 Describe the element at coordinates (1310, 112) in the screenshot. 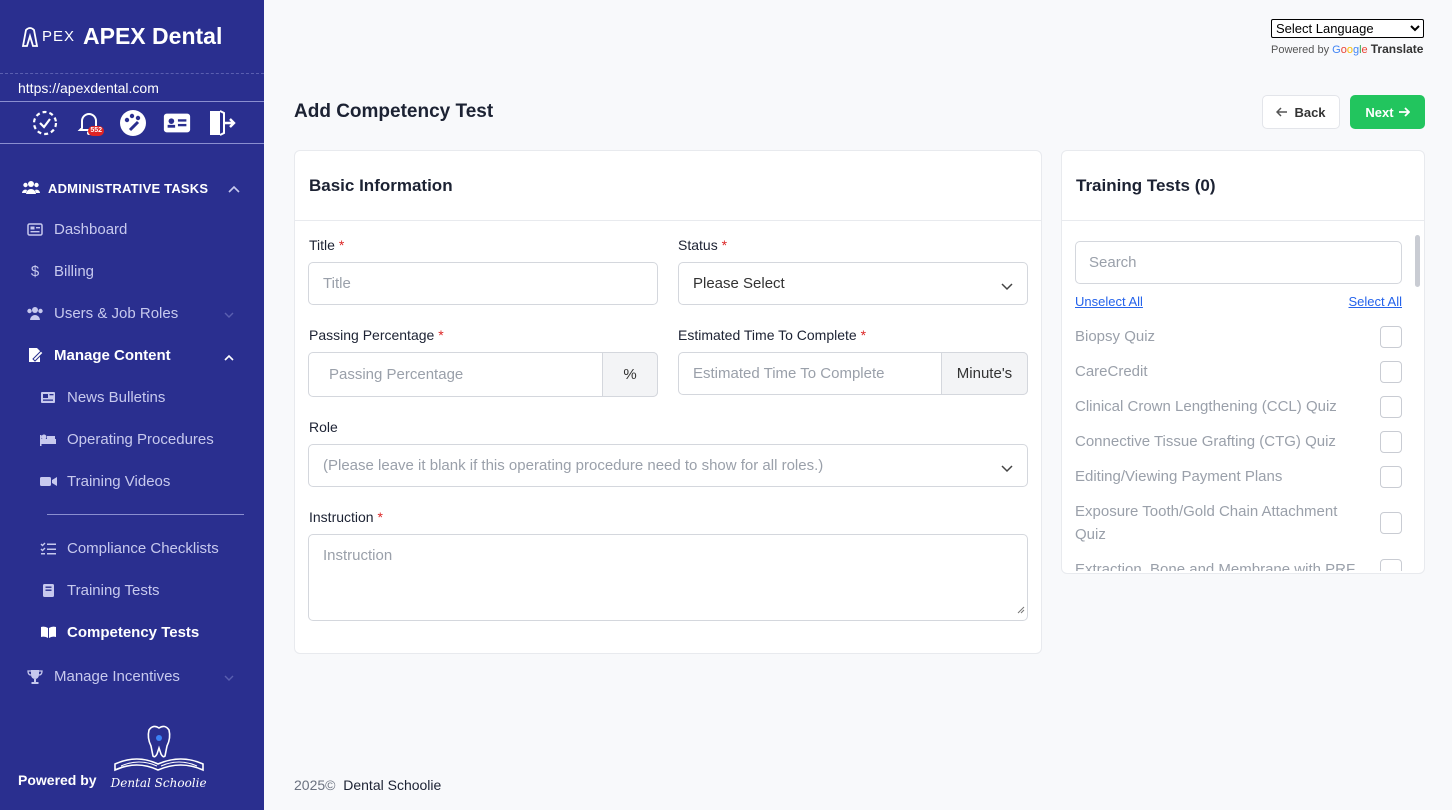

I see `back-button-label: Back` at that location.